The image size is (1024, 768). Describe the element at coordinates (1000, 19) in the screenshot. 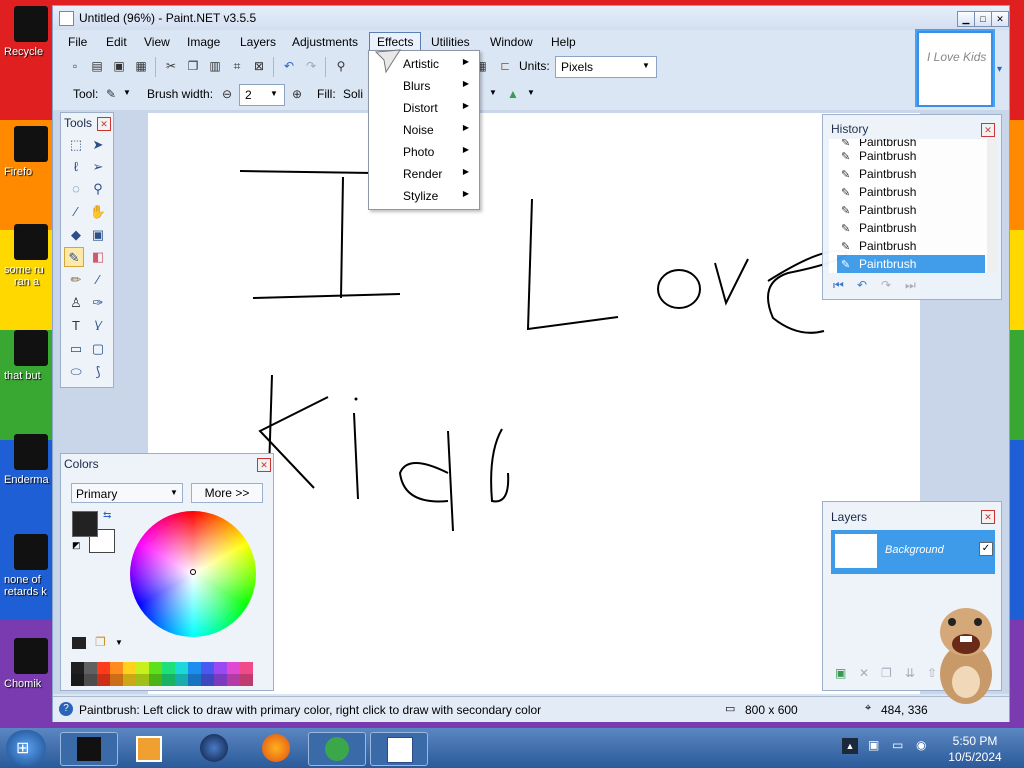

I see `close-button: ✕` at that location.